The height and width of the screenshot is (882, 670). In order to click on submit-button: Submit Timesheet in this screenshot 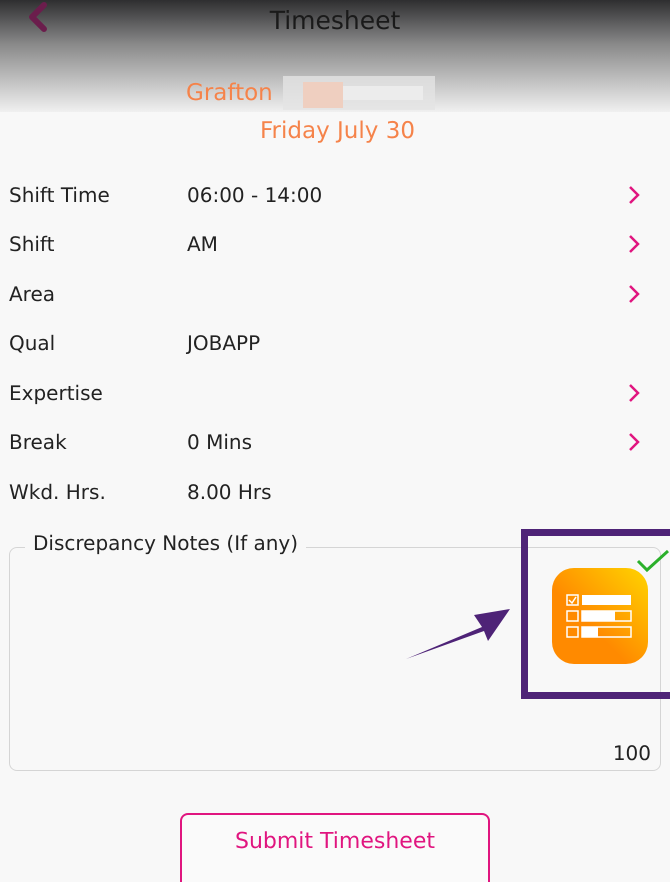, I will do `click(335, 847)`.